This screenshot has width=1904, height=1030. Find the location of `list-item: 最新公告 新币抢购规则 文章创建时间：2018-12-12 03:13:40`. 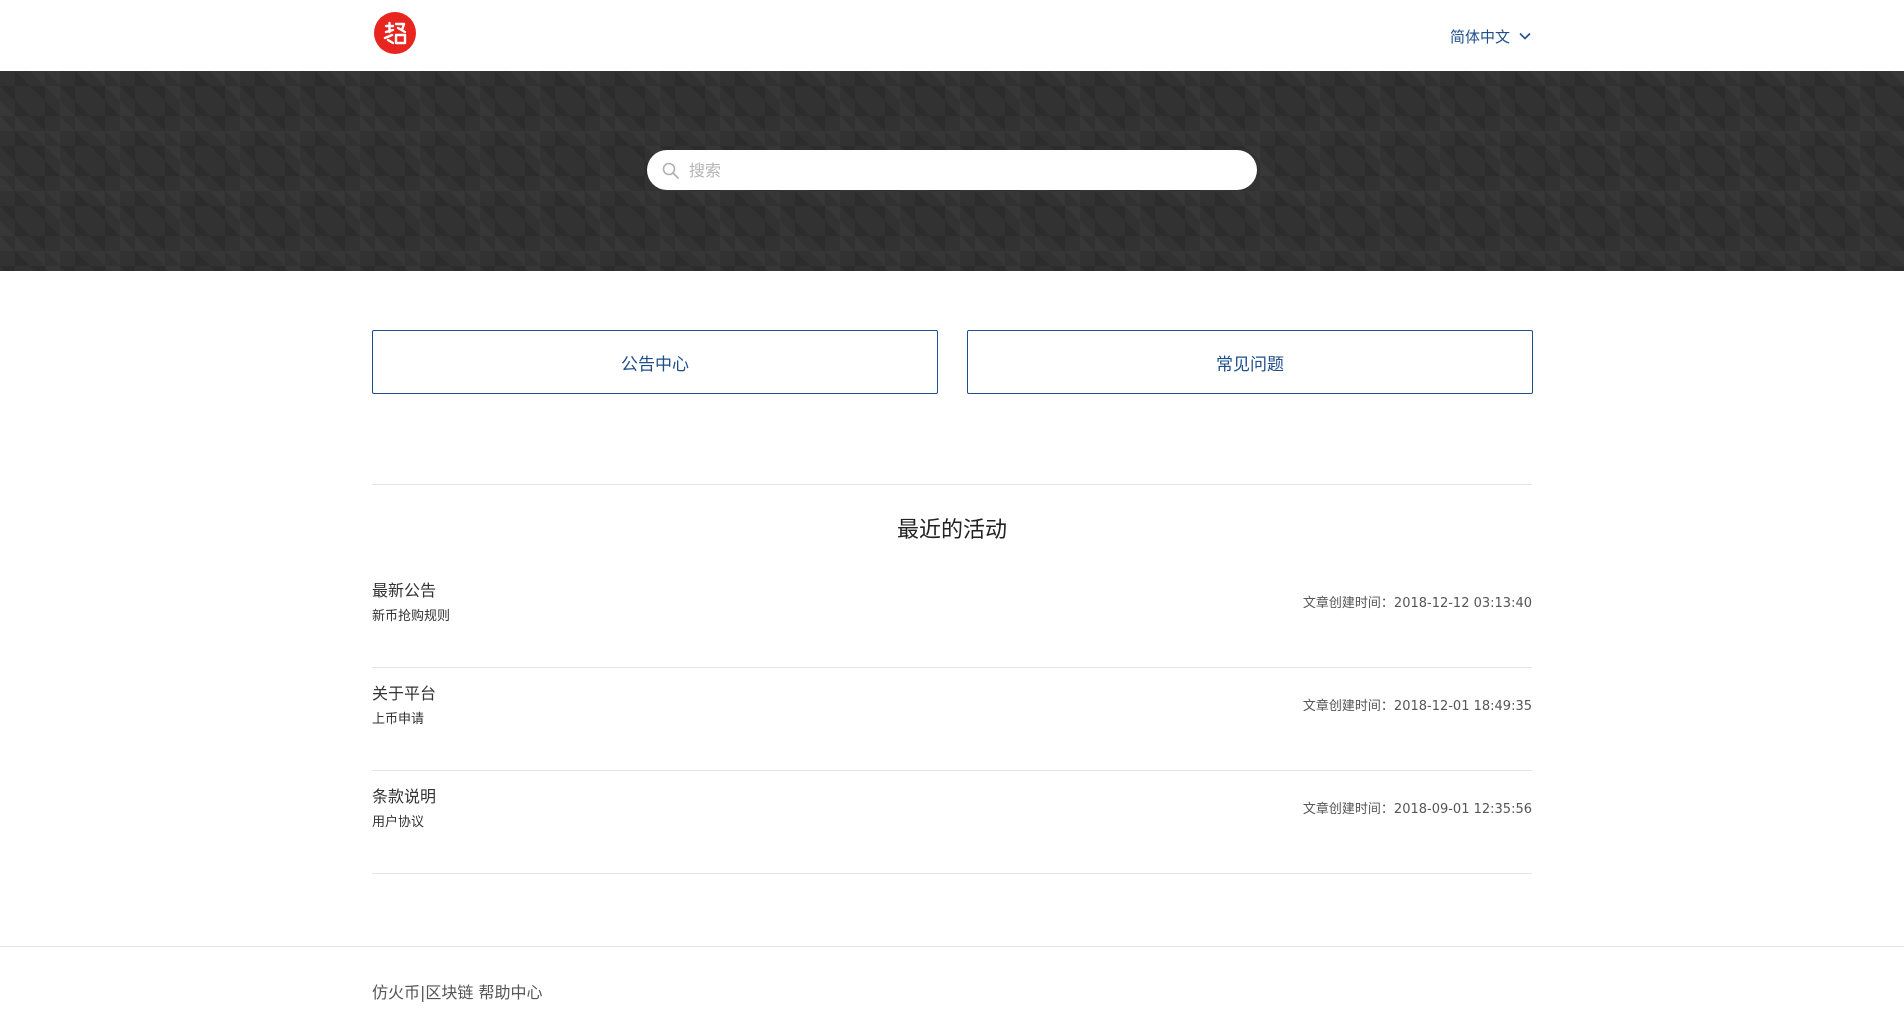

list-item: 最新公告 新币抢购规则 文章创建时间：2018-12-12 03:13:40 is located at coordinates (952, 616).